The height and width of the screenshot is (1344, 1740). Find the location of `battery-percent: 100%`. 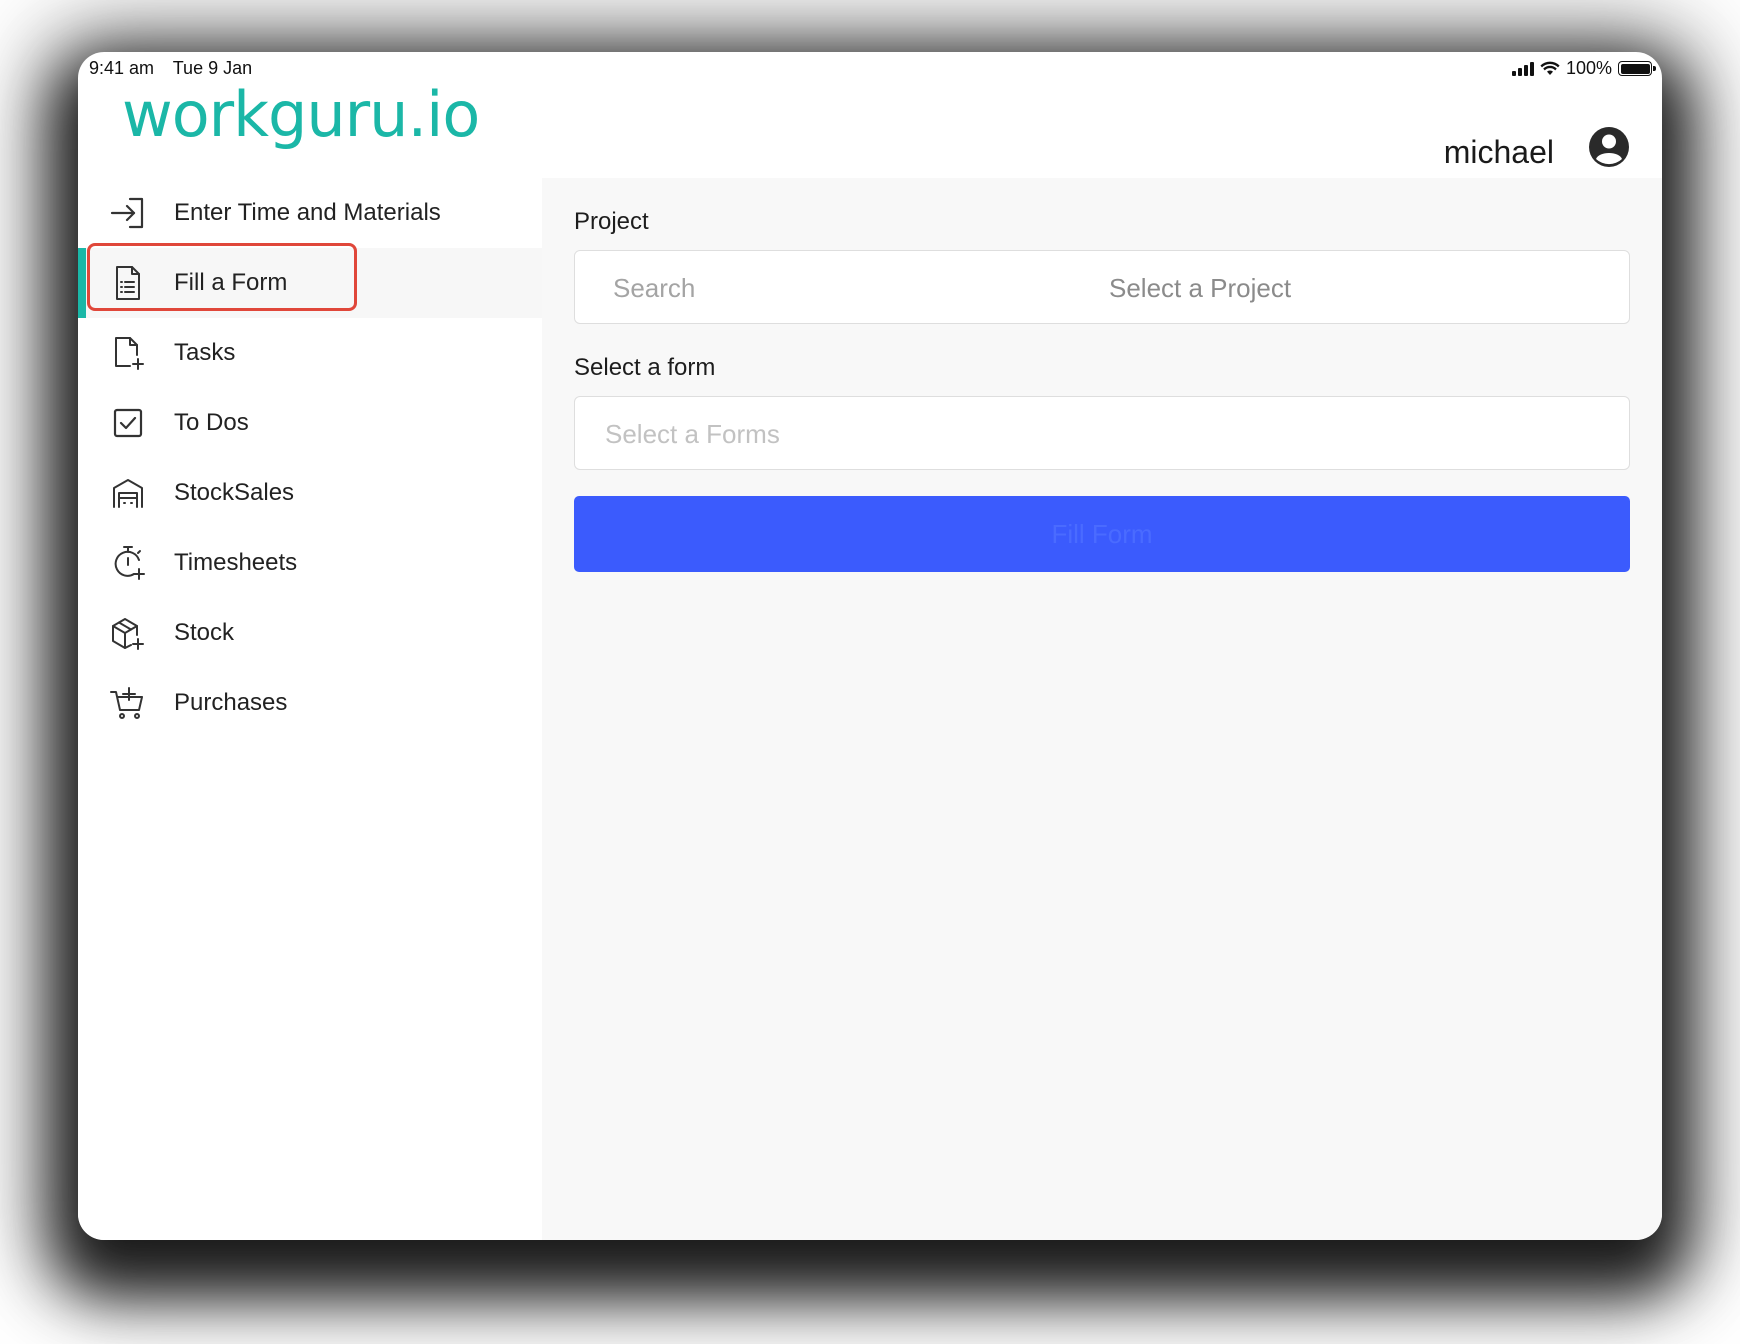

battery-percent: 100% is located at coordinates (1588, 68).